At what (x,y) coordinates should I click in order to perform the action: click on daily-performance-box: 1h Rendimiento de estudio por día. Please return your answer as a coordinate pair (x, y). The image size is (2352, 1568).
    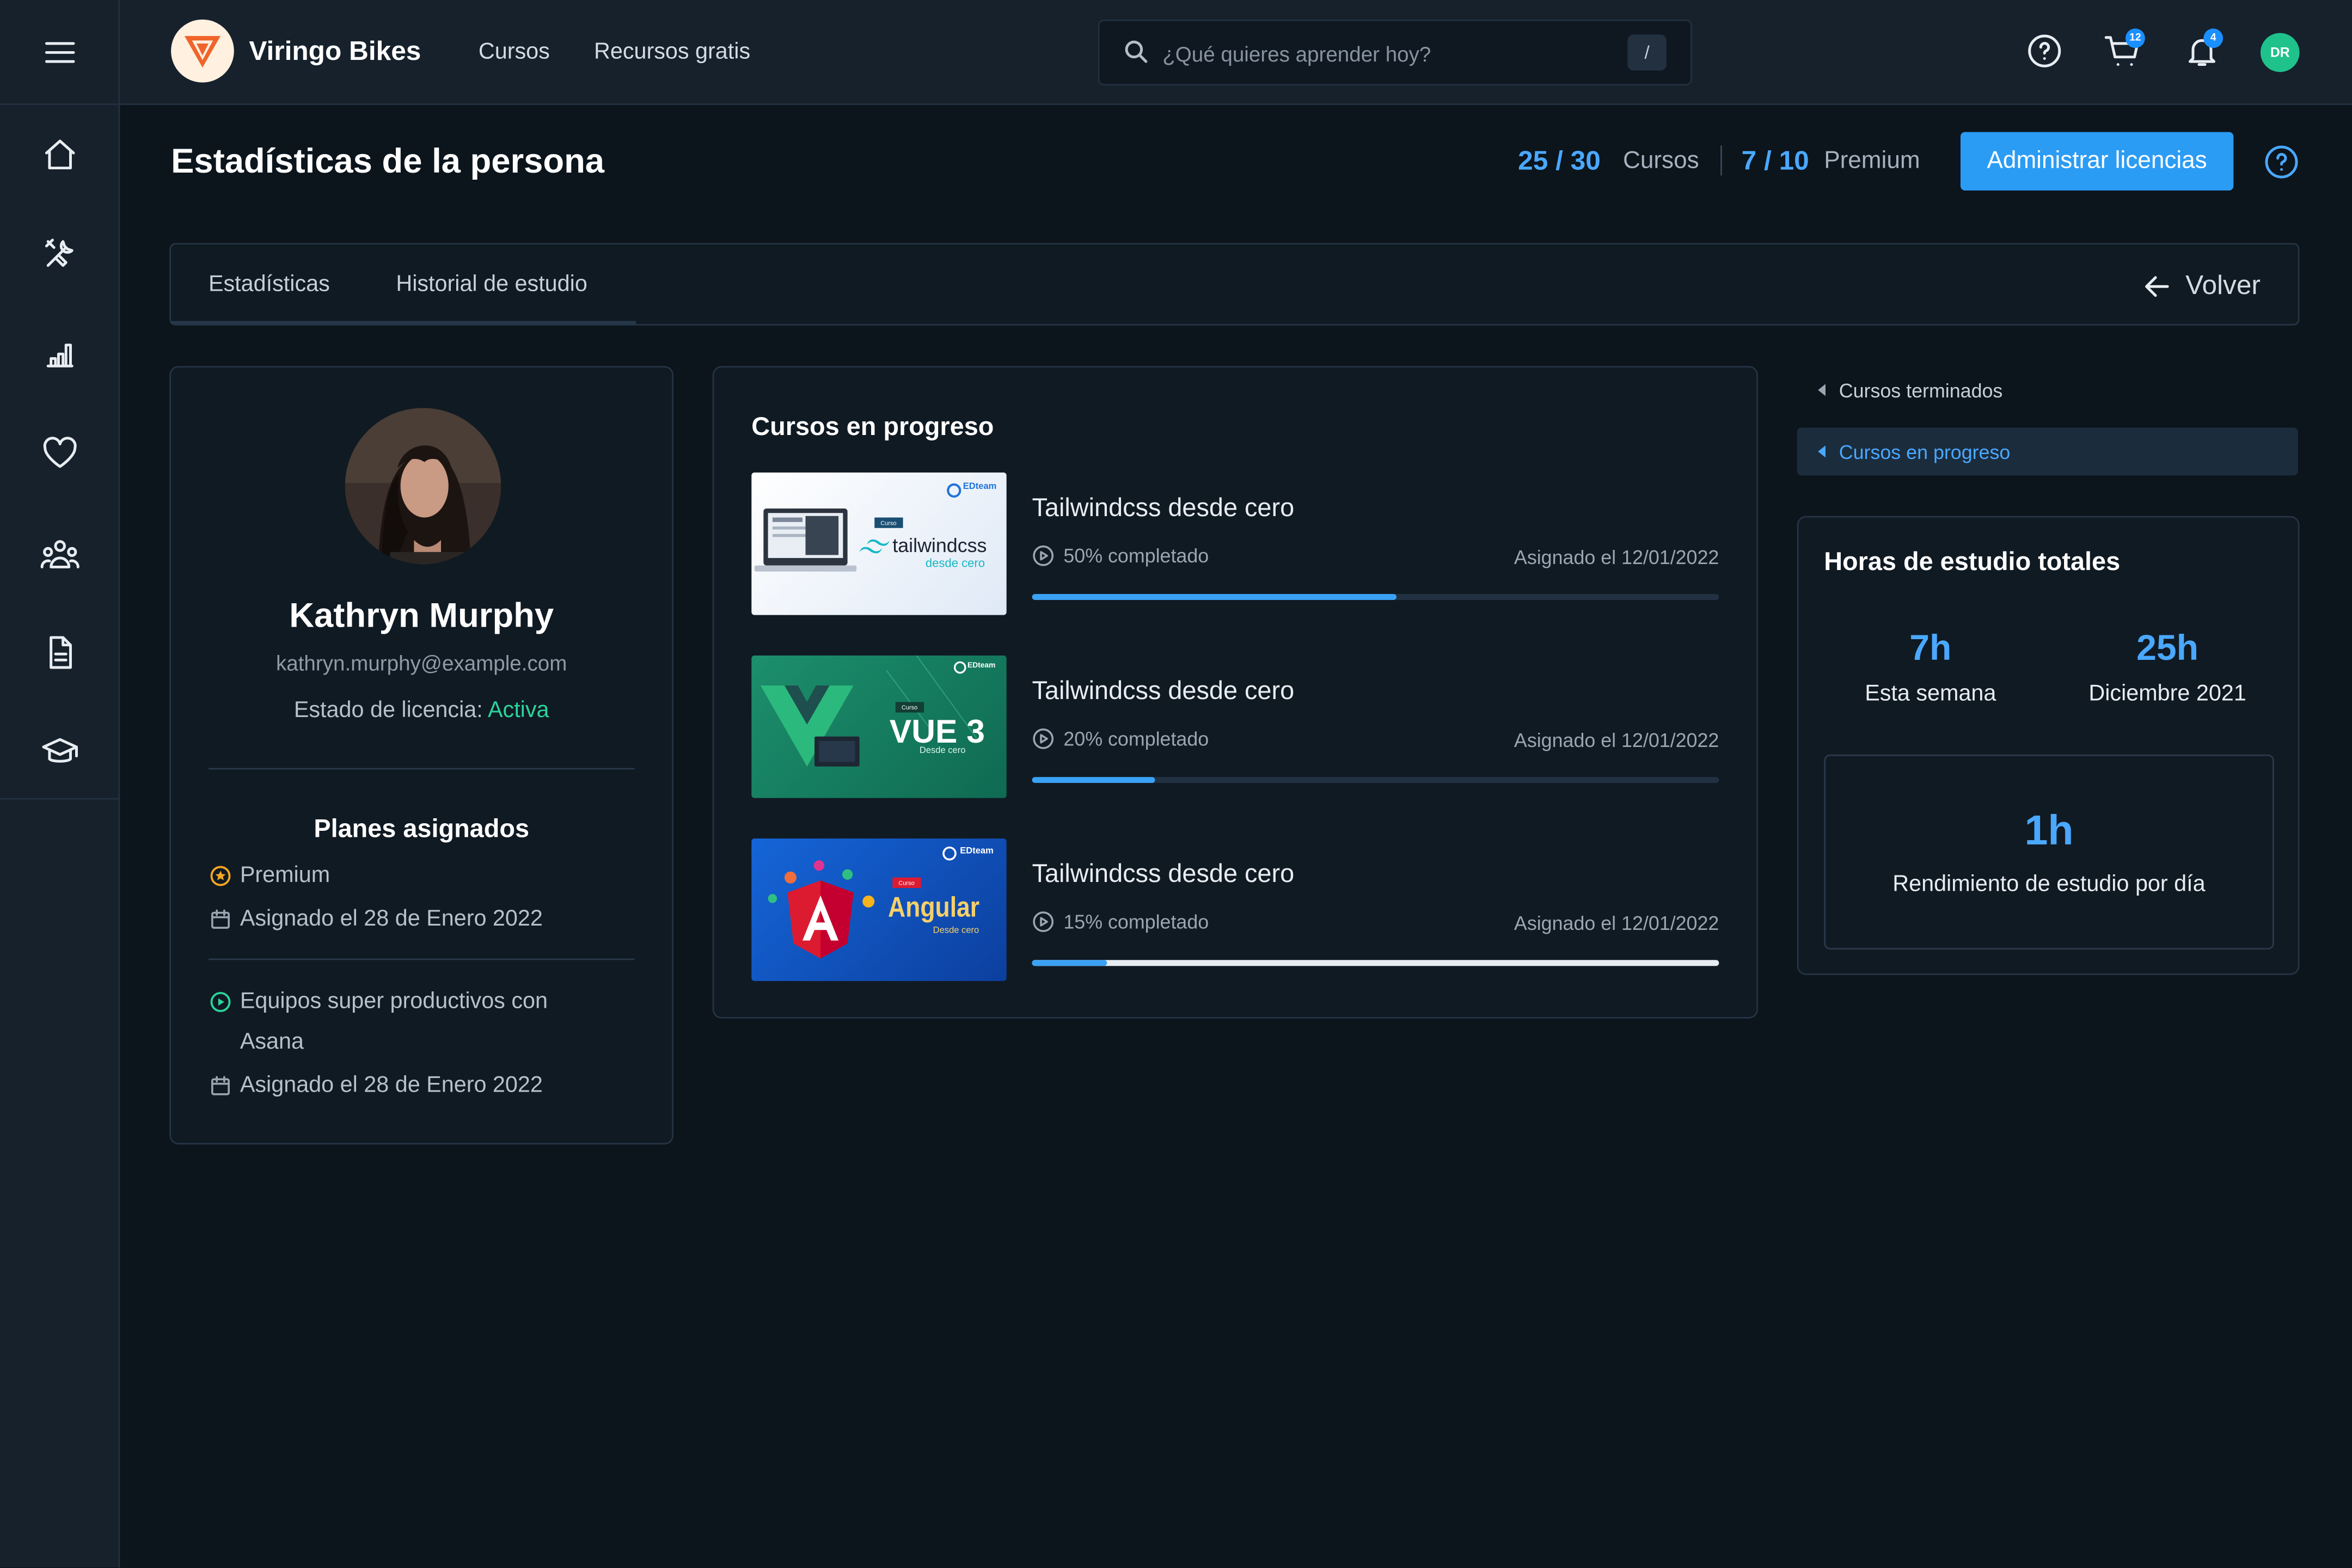
    Looking at the image, I should click on (2049, 852).